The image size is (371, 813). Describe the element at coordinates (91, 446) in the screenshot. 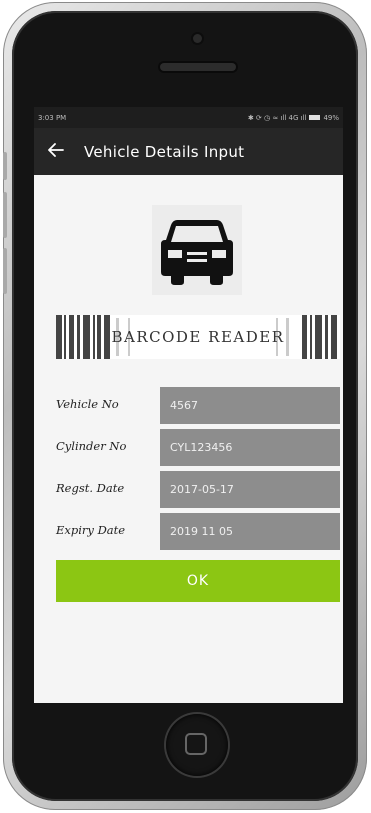

I see `cylinder-no-label: Cylinder No` at that location.